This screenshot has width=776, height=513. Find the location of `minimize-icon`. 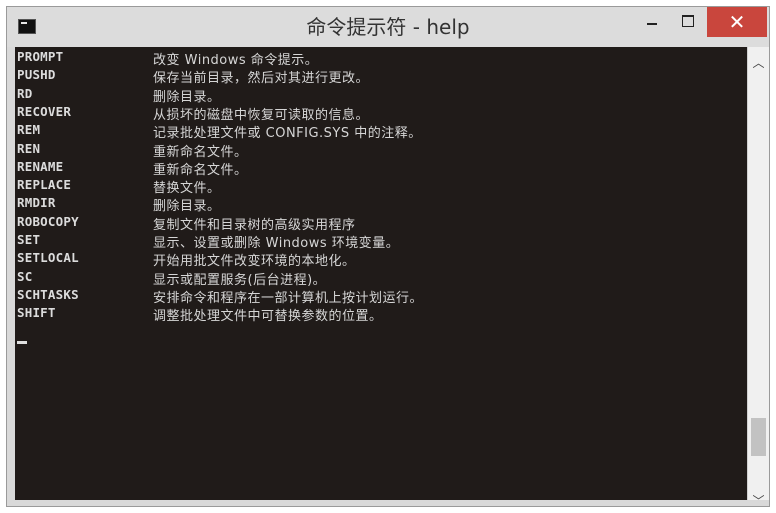

minimize-icon is located at coordinates (652, 24).